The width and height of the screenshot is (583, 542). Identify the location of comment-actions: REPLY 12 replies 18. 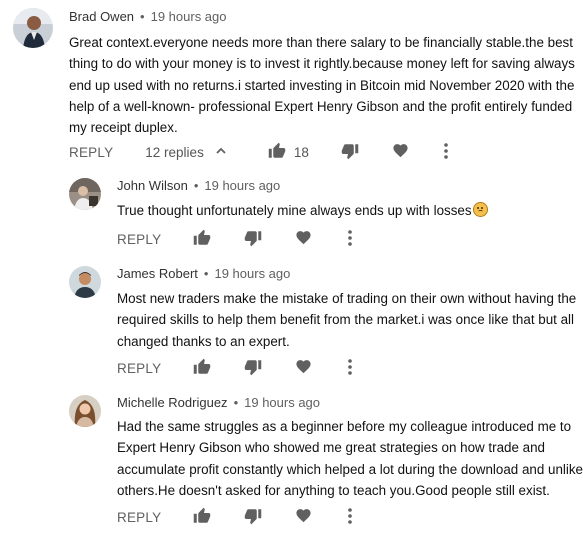
(259, 152).